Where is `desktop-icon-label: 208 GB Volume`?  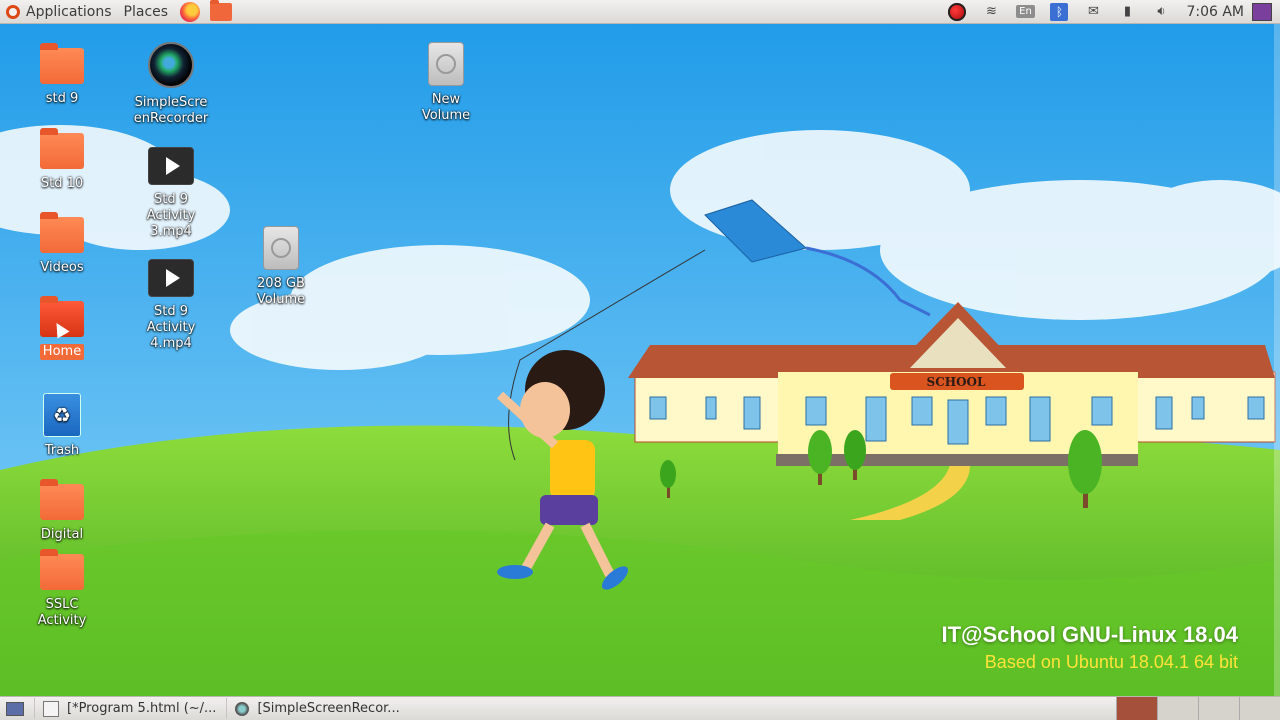
desktop-icon-label: 208 GB Volume is located at coordinates (281, 291).